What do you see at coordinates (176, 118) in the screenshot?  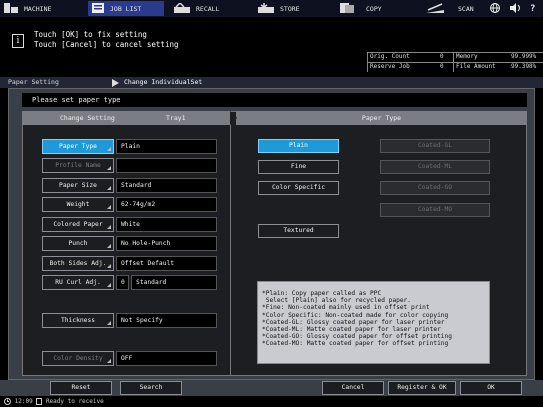 I see `tray-label: Tray1` at bounding box center [176, 118].